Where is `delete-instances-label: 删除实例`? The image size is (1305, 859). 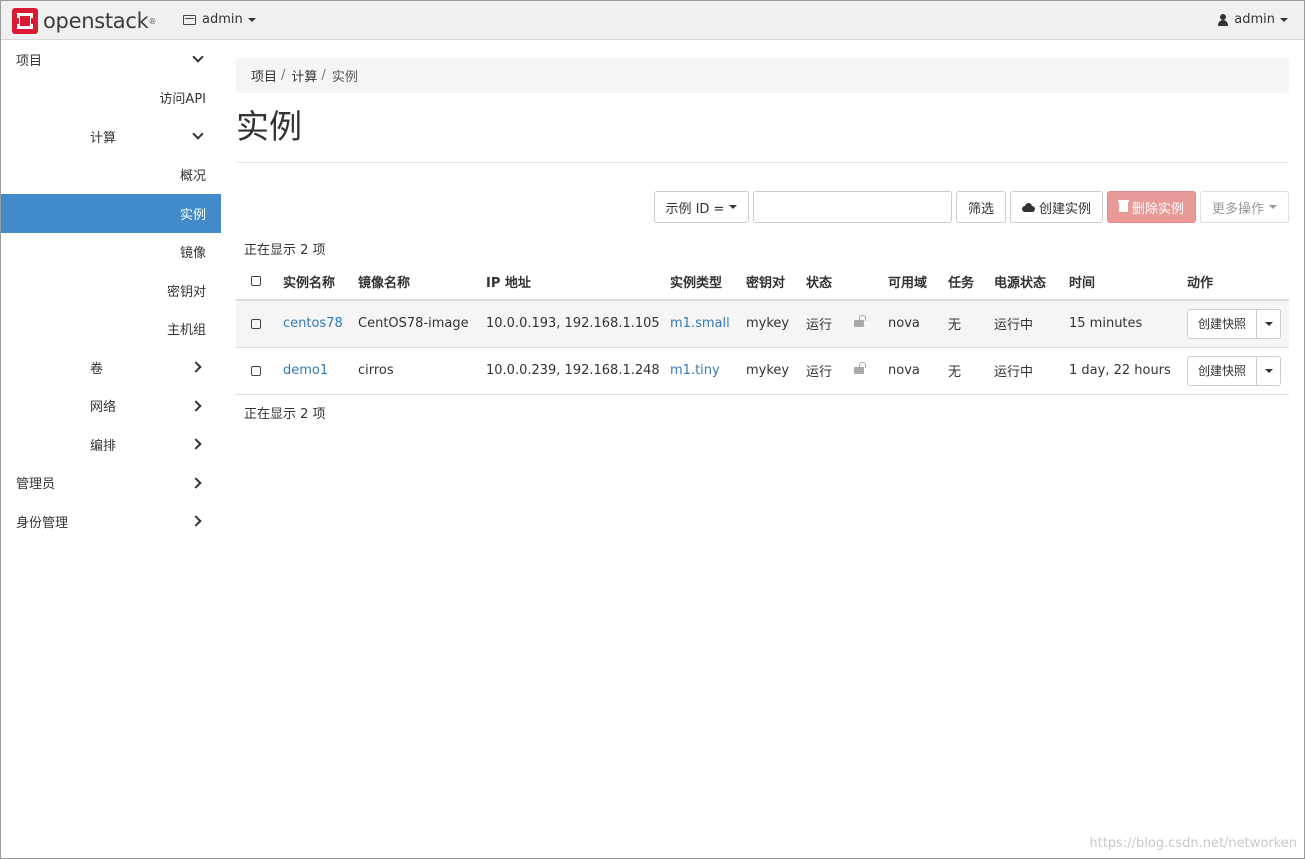 delete-instances-label: 删除实例 is located at coordinates (1157, 209).